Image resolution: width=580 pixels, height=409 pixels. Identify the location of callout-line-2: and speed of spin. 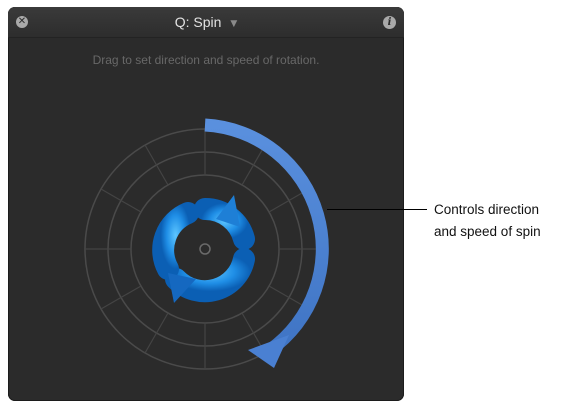
(487, 231).